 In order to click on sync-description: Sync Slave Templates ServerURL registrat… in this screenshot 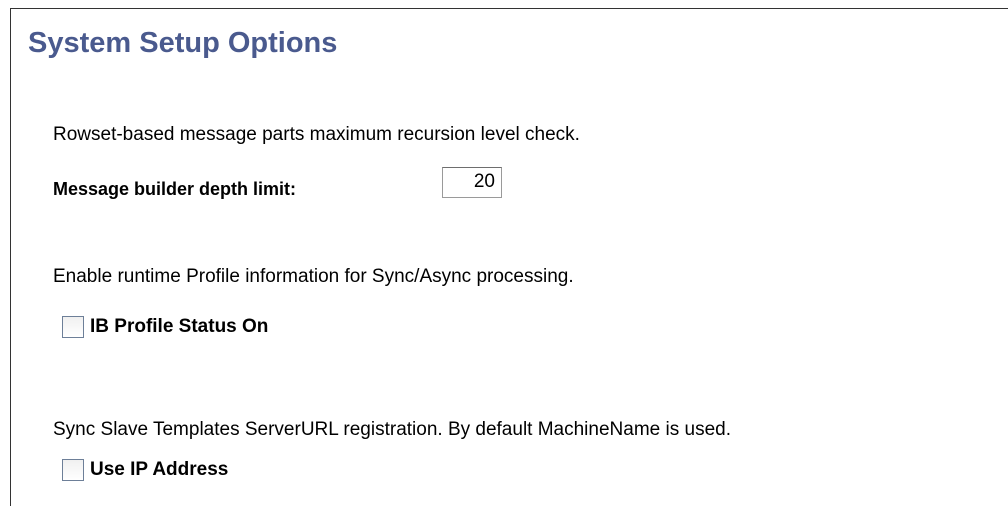, I will do `click(392, 429)`.